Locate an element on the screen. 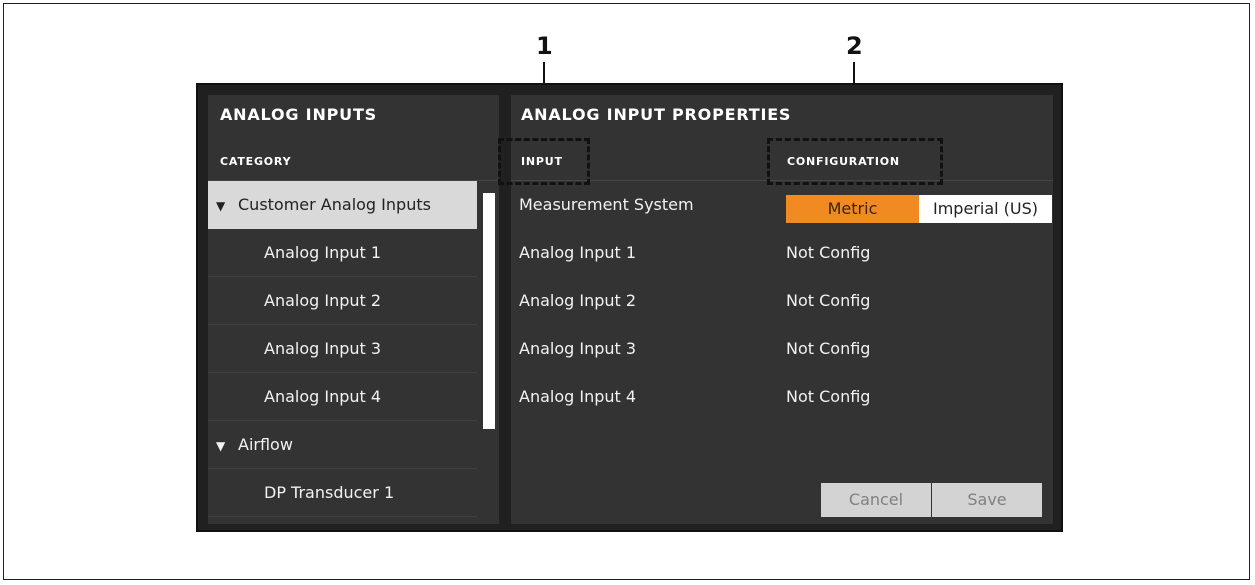 The width and height of the screenshot is (1255, 585). callout-number-2: 2 is located at coordinates (854, 46).